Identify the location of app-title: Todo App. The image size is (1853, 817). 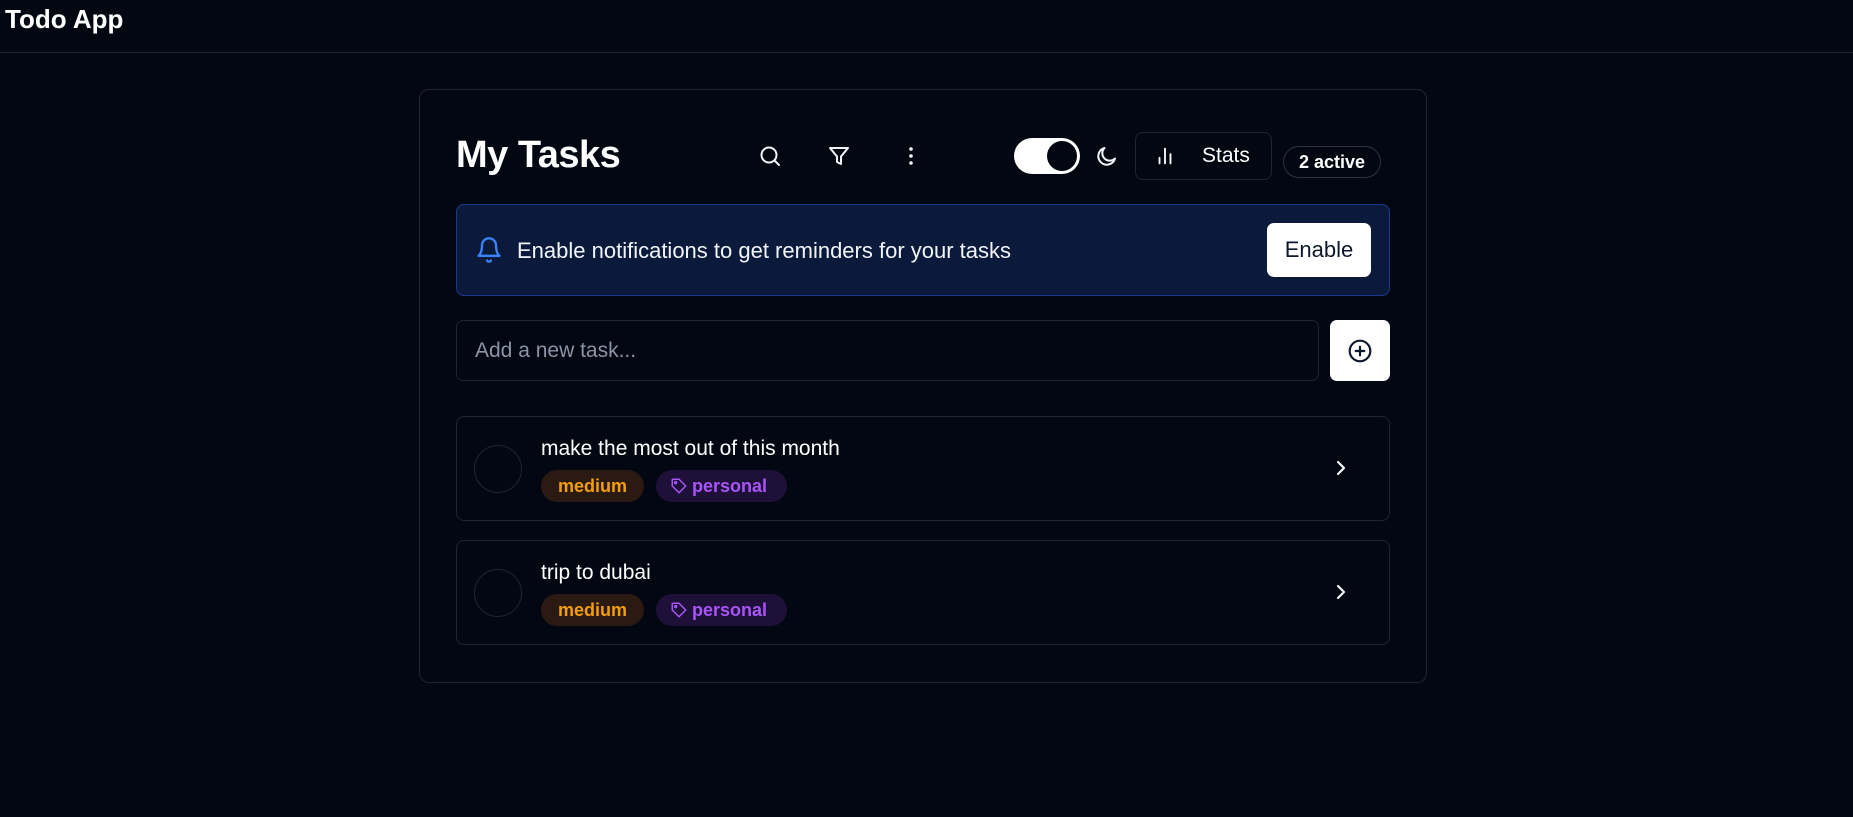
(64, 19).